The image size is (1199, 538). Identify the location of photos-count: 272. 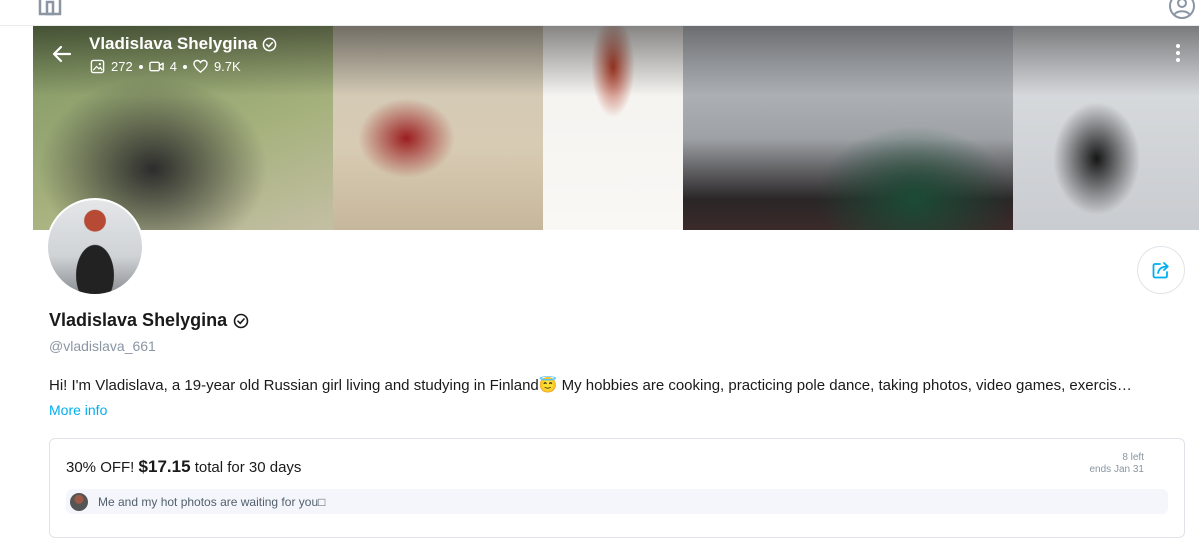
(122, 66).